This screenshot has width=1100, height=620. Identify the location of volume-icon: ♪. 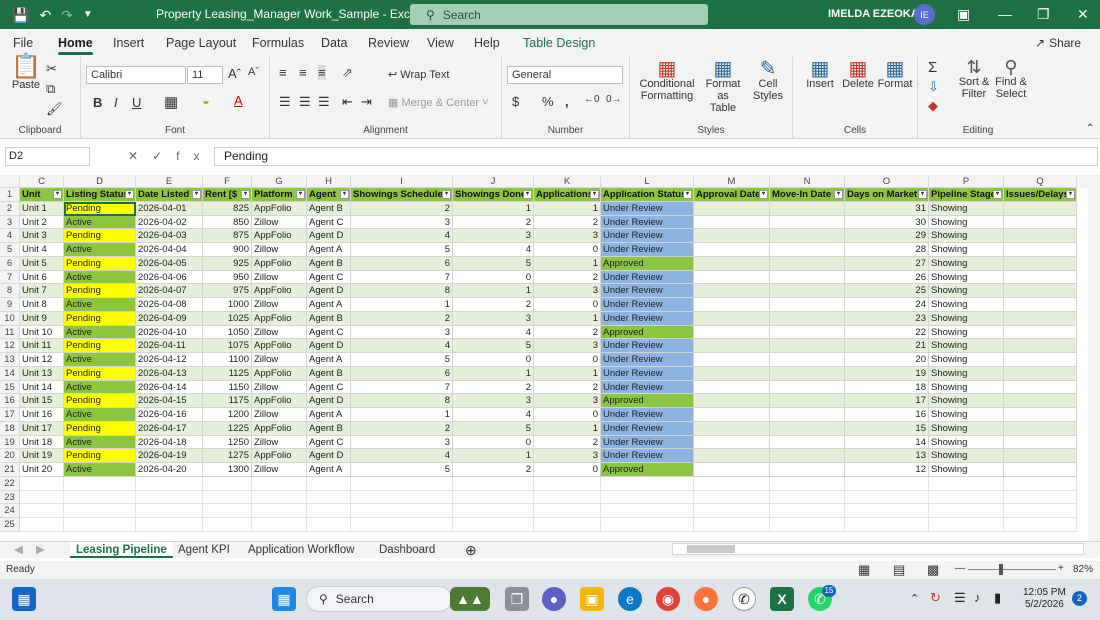
(977, 597).